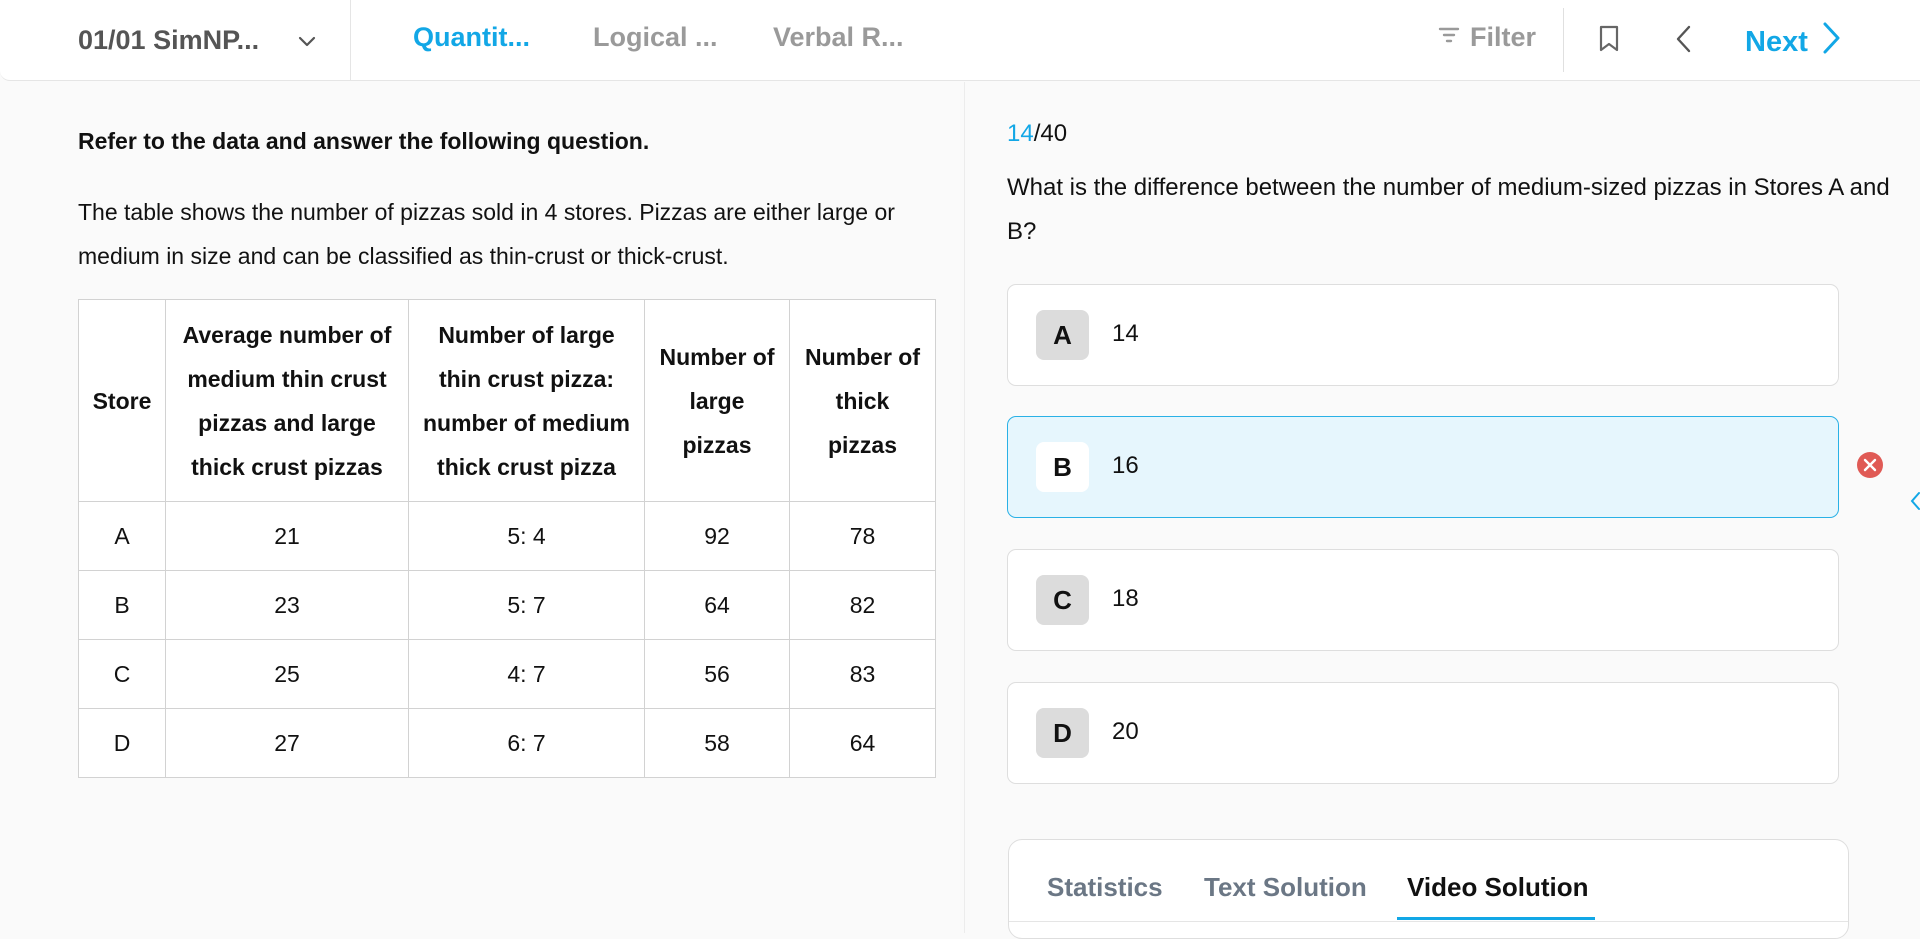  I want to click on solution-tabs-divider, so click(1428, 921).